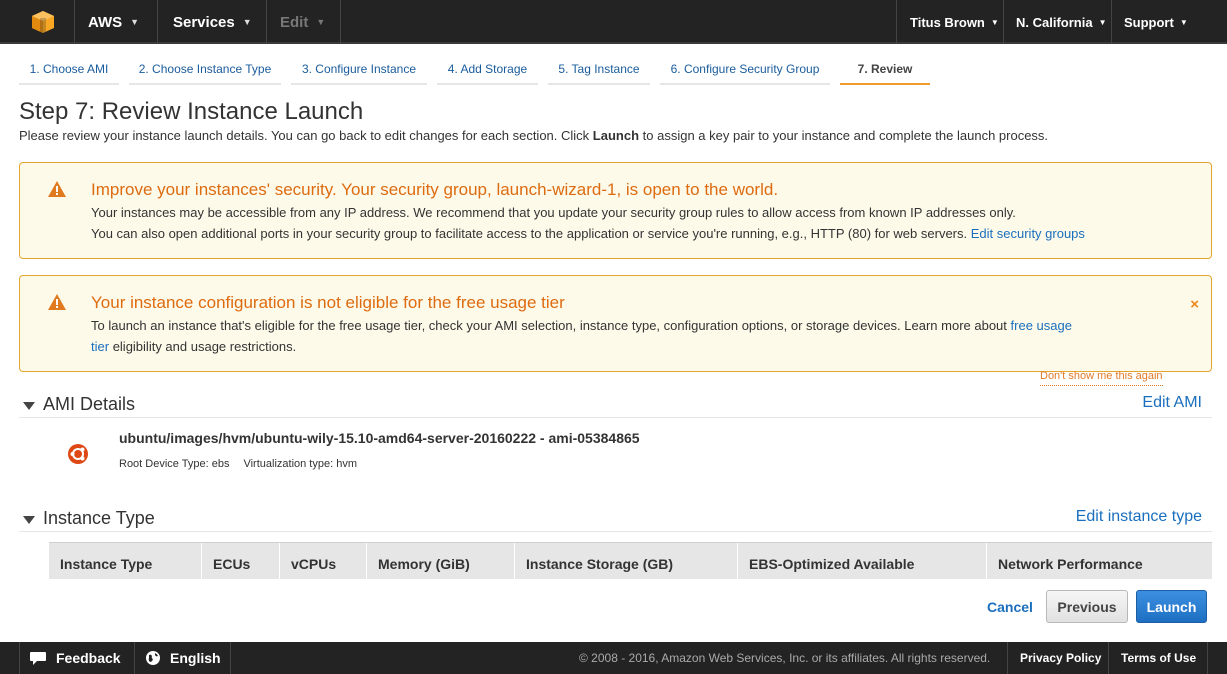  I want to click on globe-icon, so click(153, 658).